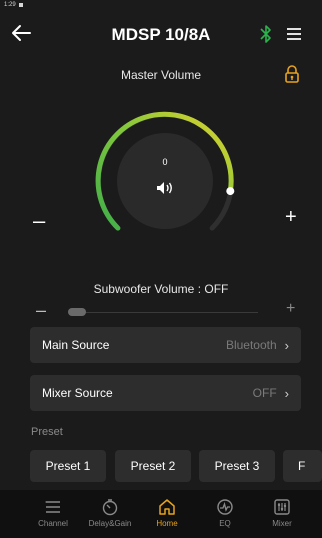 The height and width of the screenshot is (538, 322). Describe the element at coordinates (282, 523) in the screenshot. I see `tab-mixer-label: Mixer` at that location.